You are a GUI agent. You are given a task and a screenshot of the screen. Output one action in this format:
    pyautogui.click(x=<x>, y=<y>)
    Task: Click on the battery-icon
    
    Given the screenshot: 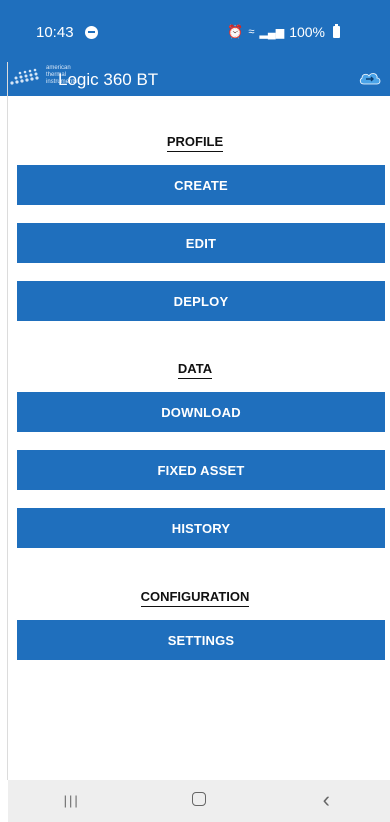 What is the action you would take?
    pyautogui.click(x=336, y=31)
    